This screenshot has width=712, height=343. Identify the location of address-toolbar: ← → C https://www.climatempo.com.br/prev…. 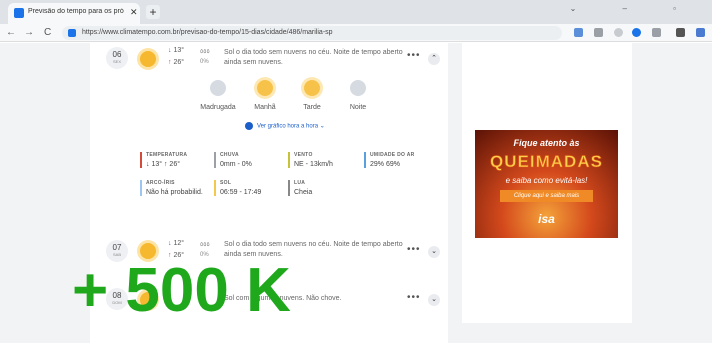
(356, 33).